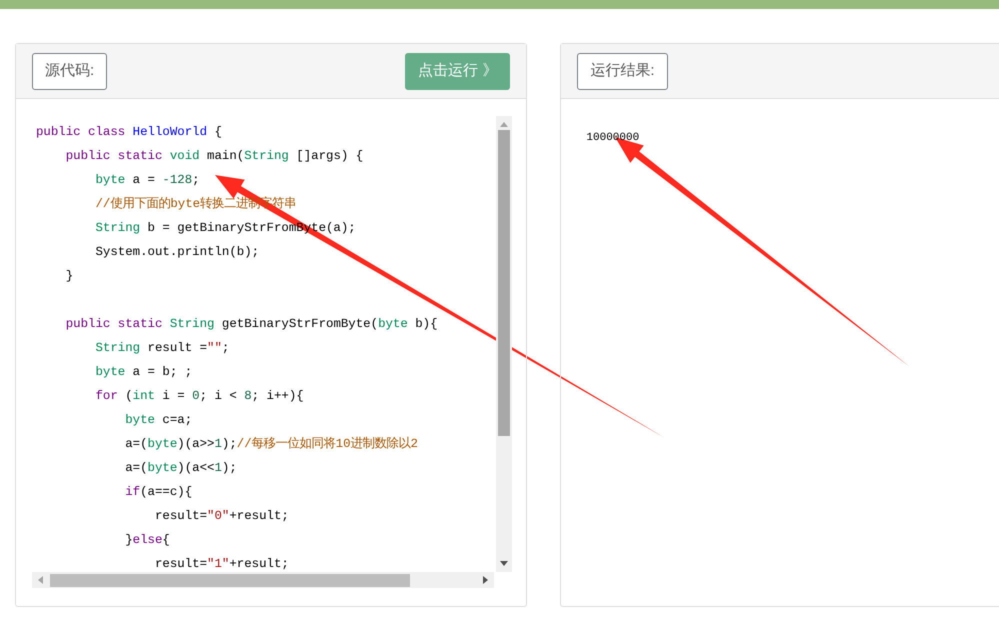  What do you see at coordinates (129, 132) in the screenshot?
I see `code-line: public class HelloWorld {` at bounding box center [129, 132].